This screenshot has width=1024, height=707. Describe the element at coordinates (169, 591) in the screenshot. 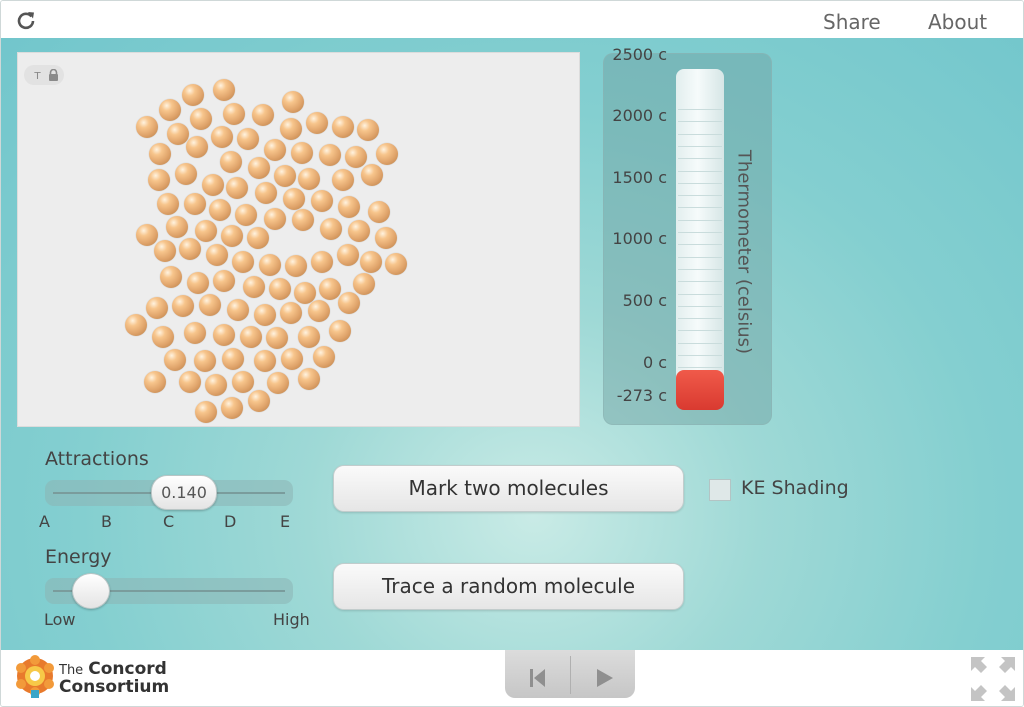

I see `energy-slider` at that location.